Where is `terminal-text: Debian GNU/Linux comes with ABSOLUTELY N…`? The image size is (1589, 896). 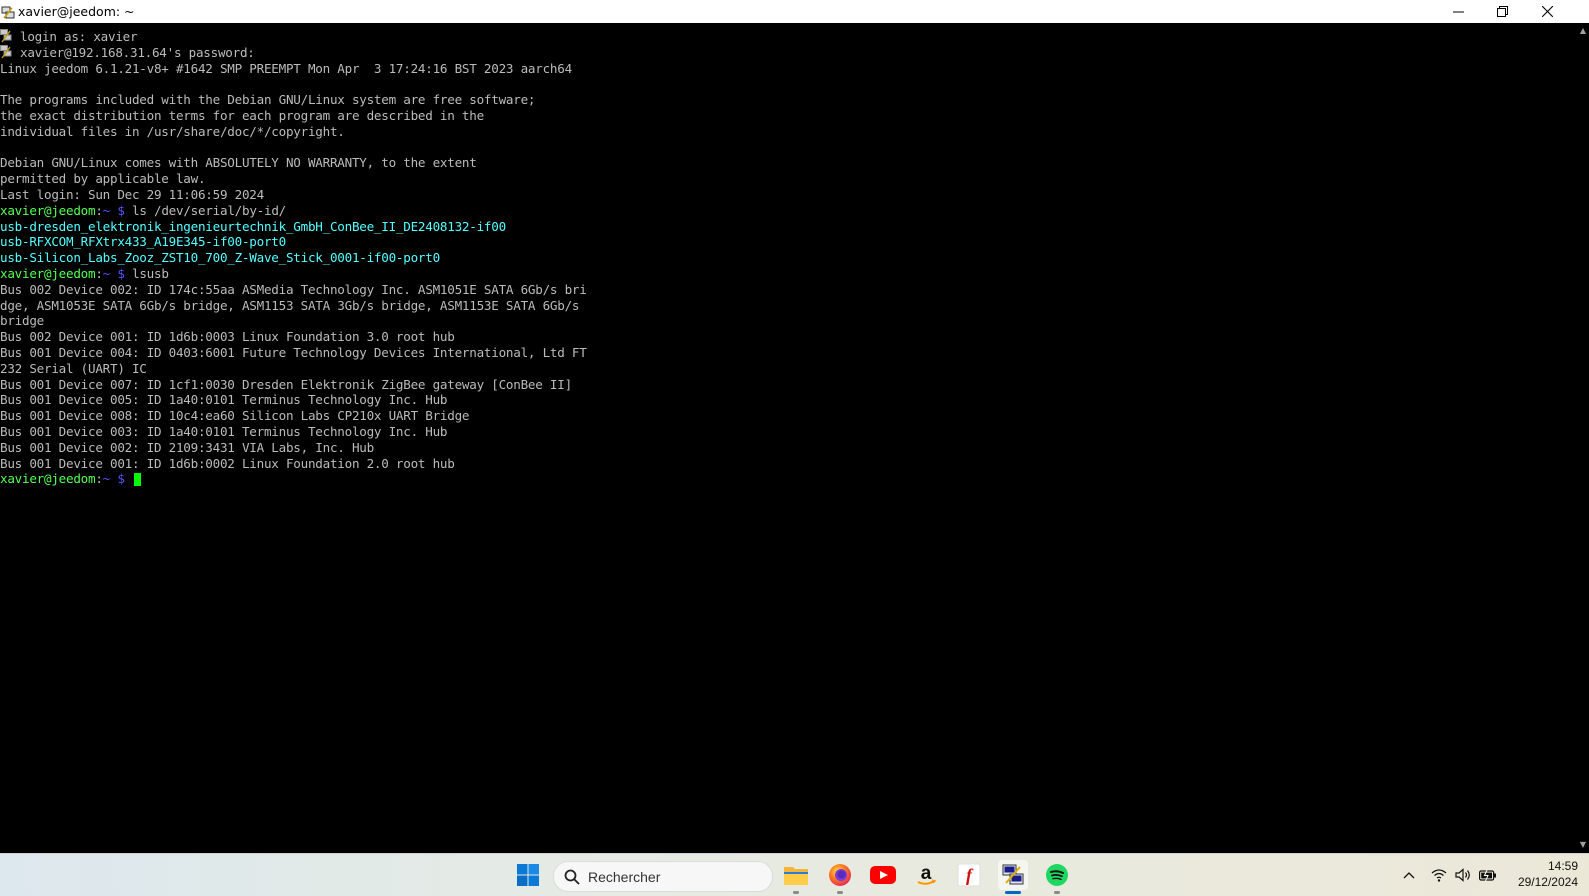 terminal-text: Debian GNU/Linux comes with ABSOLUTELY N… is located at coordinates (238, 163).